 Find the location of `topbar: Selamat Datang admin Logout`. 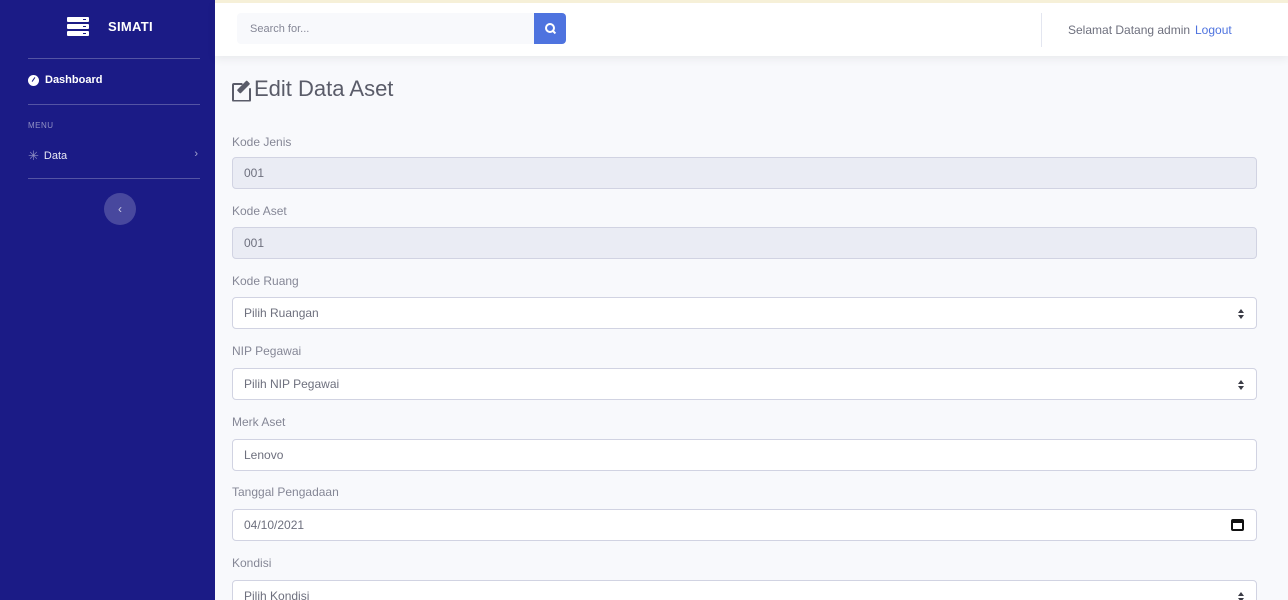

topbar: Selamat Datang admin Logout is located at coordinates (751, 28).